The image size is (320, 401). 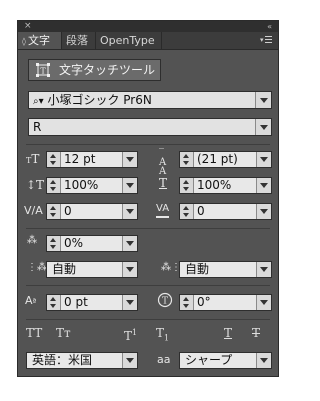 I want to click on kerning-icon: V/A, so click(x=33, y=210).